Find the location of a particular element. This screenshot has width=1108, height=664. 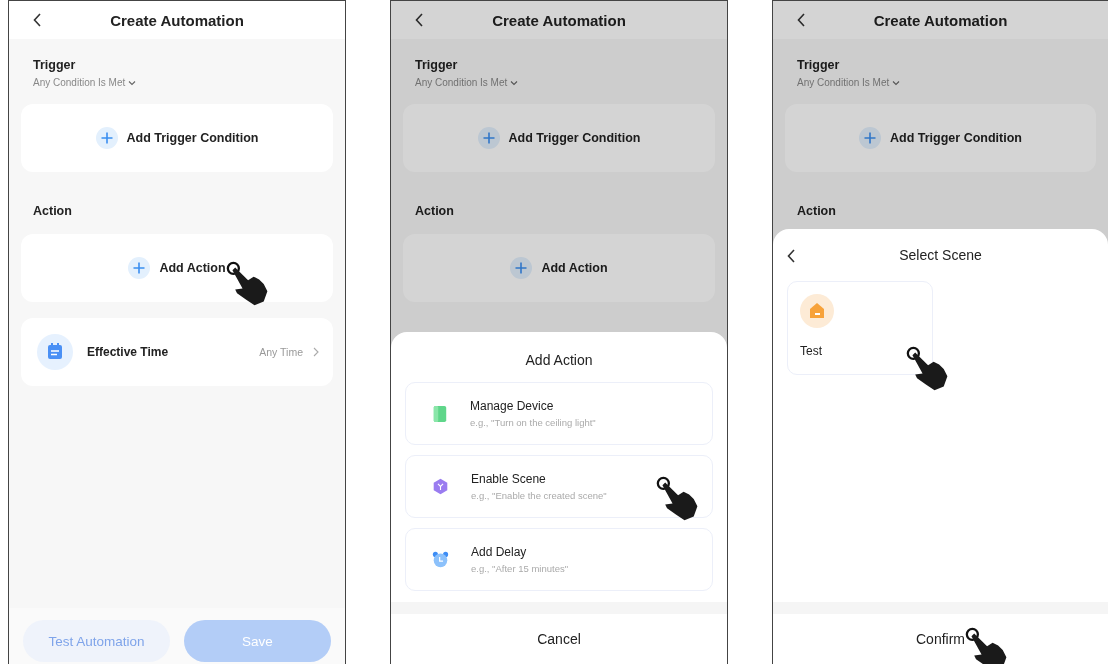

calendar-icon is located at coordinates (55, 352).